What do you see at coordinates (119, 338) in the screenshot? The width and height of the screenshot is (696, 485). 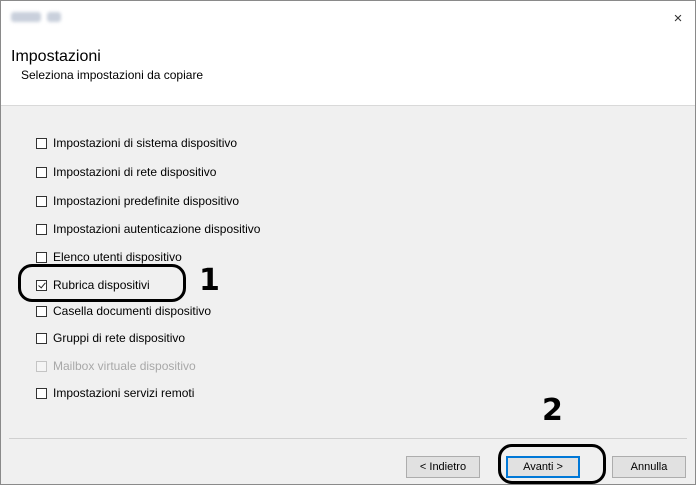 I see `option-label: Gruppi di rete dispositivo` at bounding box center [119, 338].